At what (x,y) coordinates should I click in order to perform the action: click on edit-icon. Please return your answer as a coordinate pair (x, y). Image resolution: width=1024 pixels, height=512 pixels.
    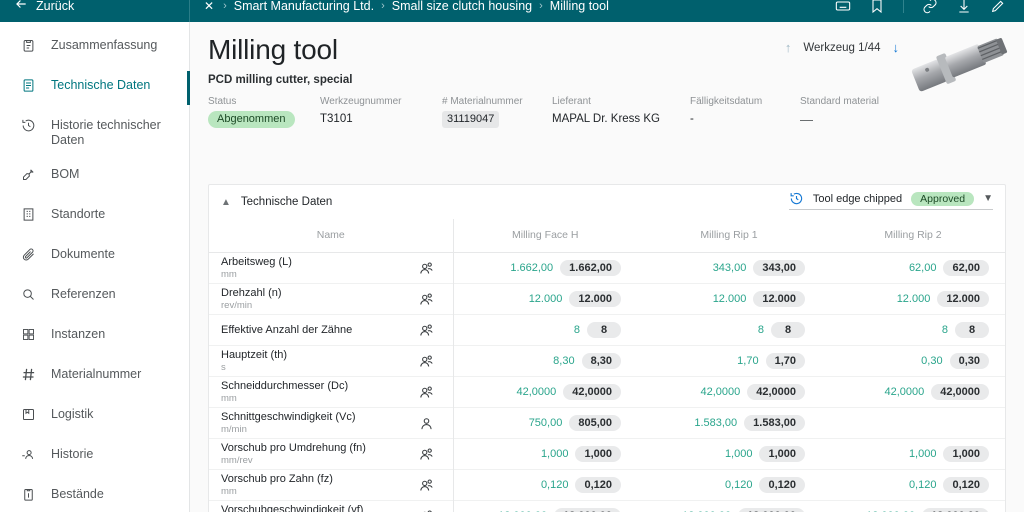
    Looking at the image, I should click on (998, 7).